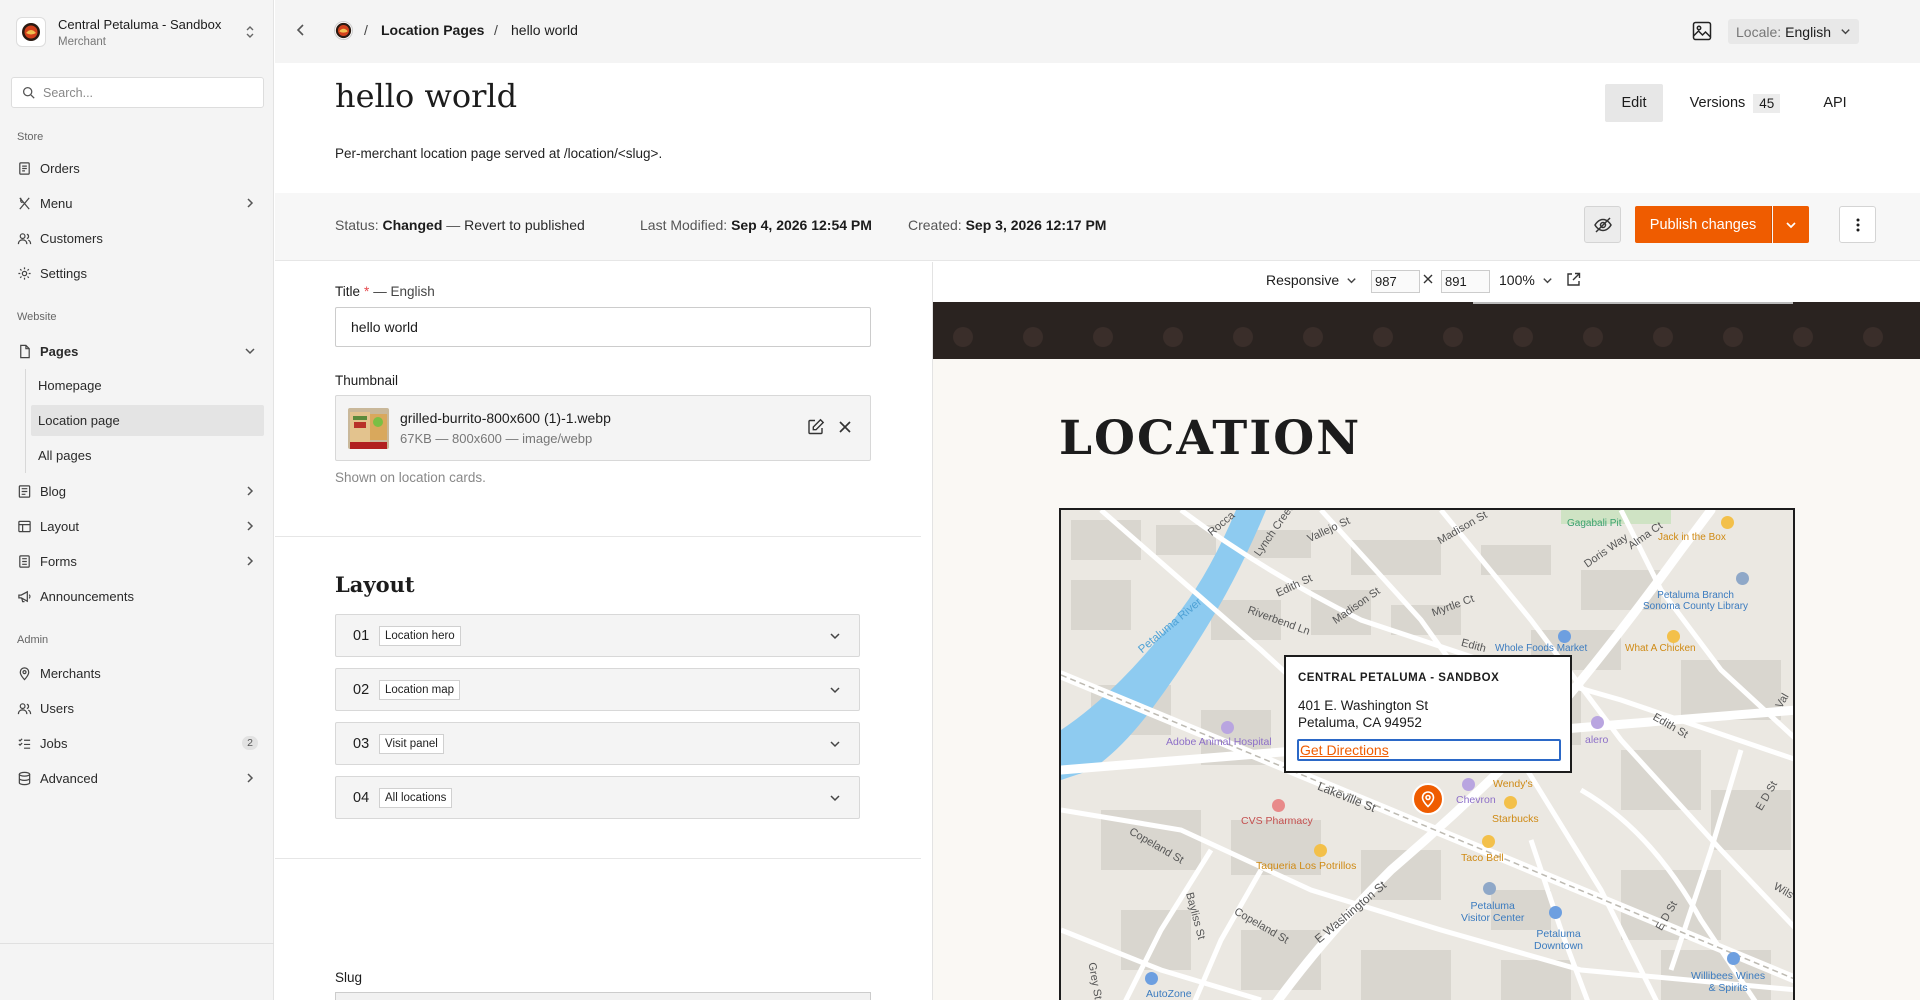 This screenshot has height=1000, width=1920. What do you see at coordinates (1476, 800) in the screenshot?
I see `map-label: Chevron` at bounding box center [1476, 800].